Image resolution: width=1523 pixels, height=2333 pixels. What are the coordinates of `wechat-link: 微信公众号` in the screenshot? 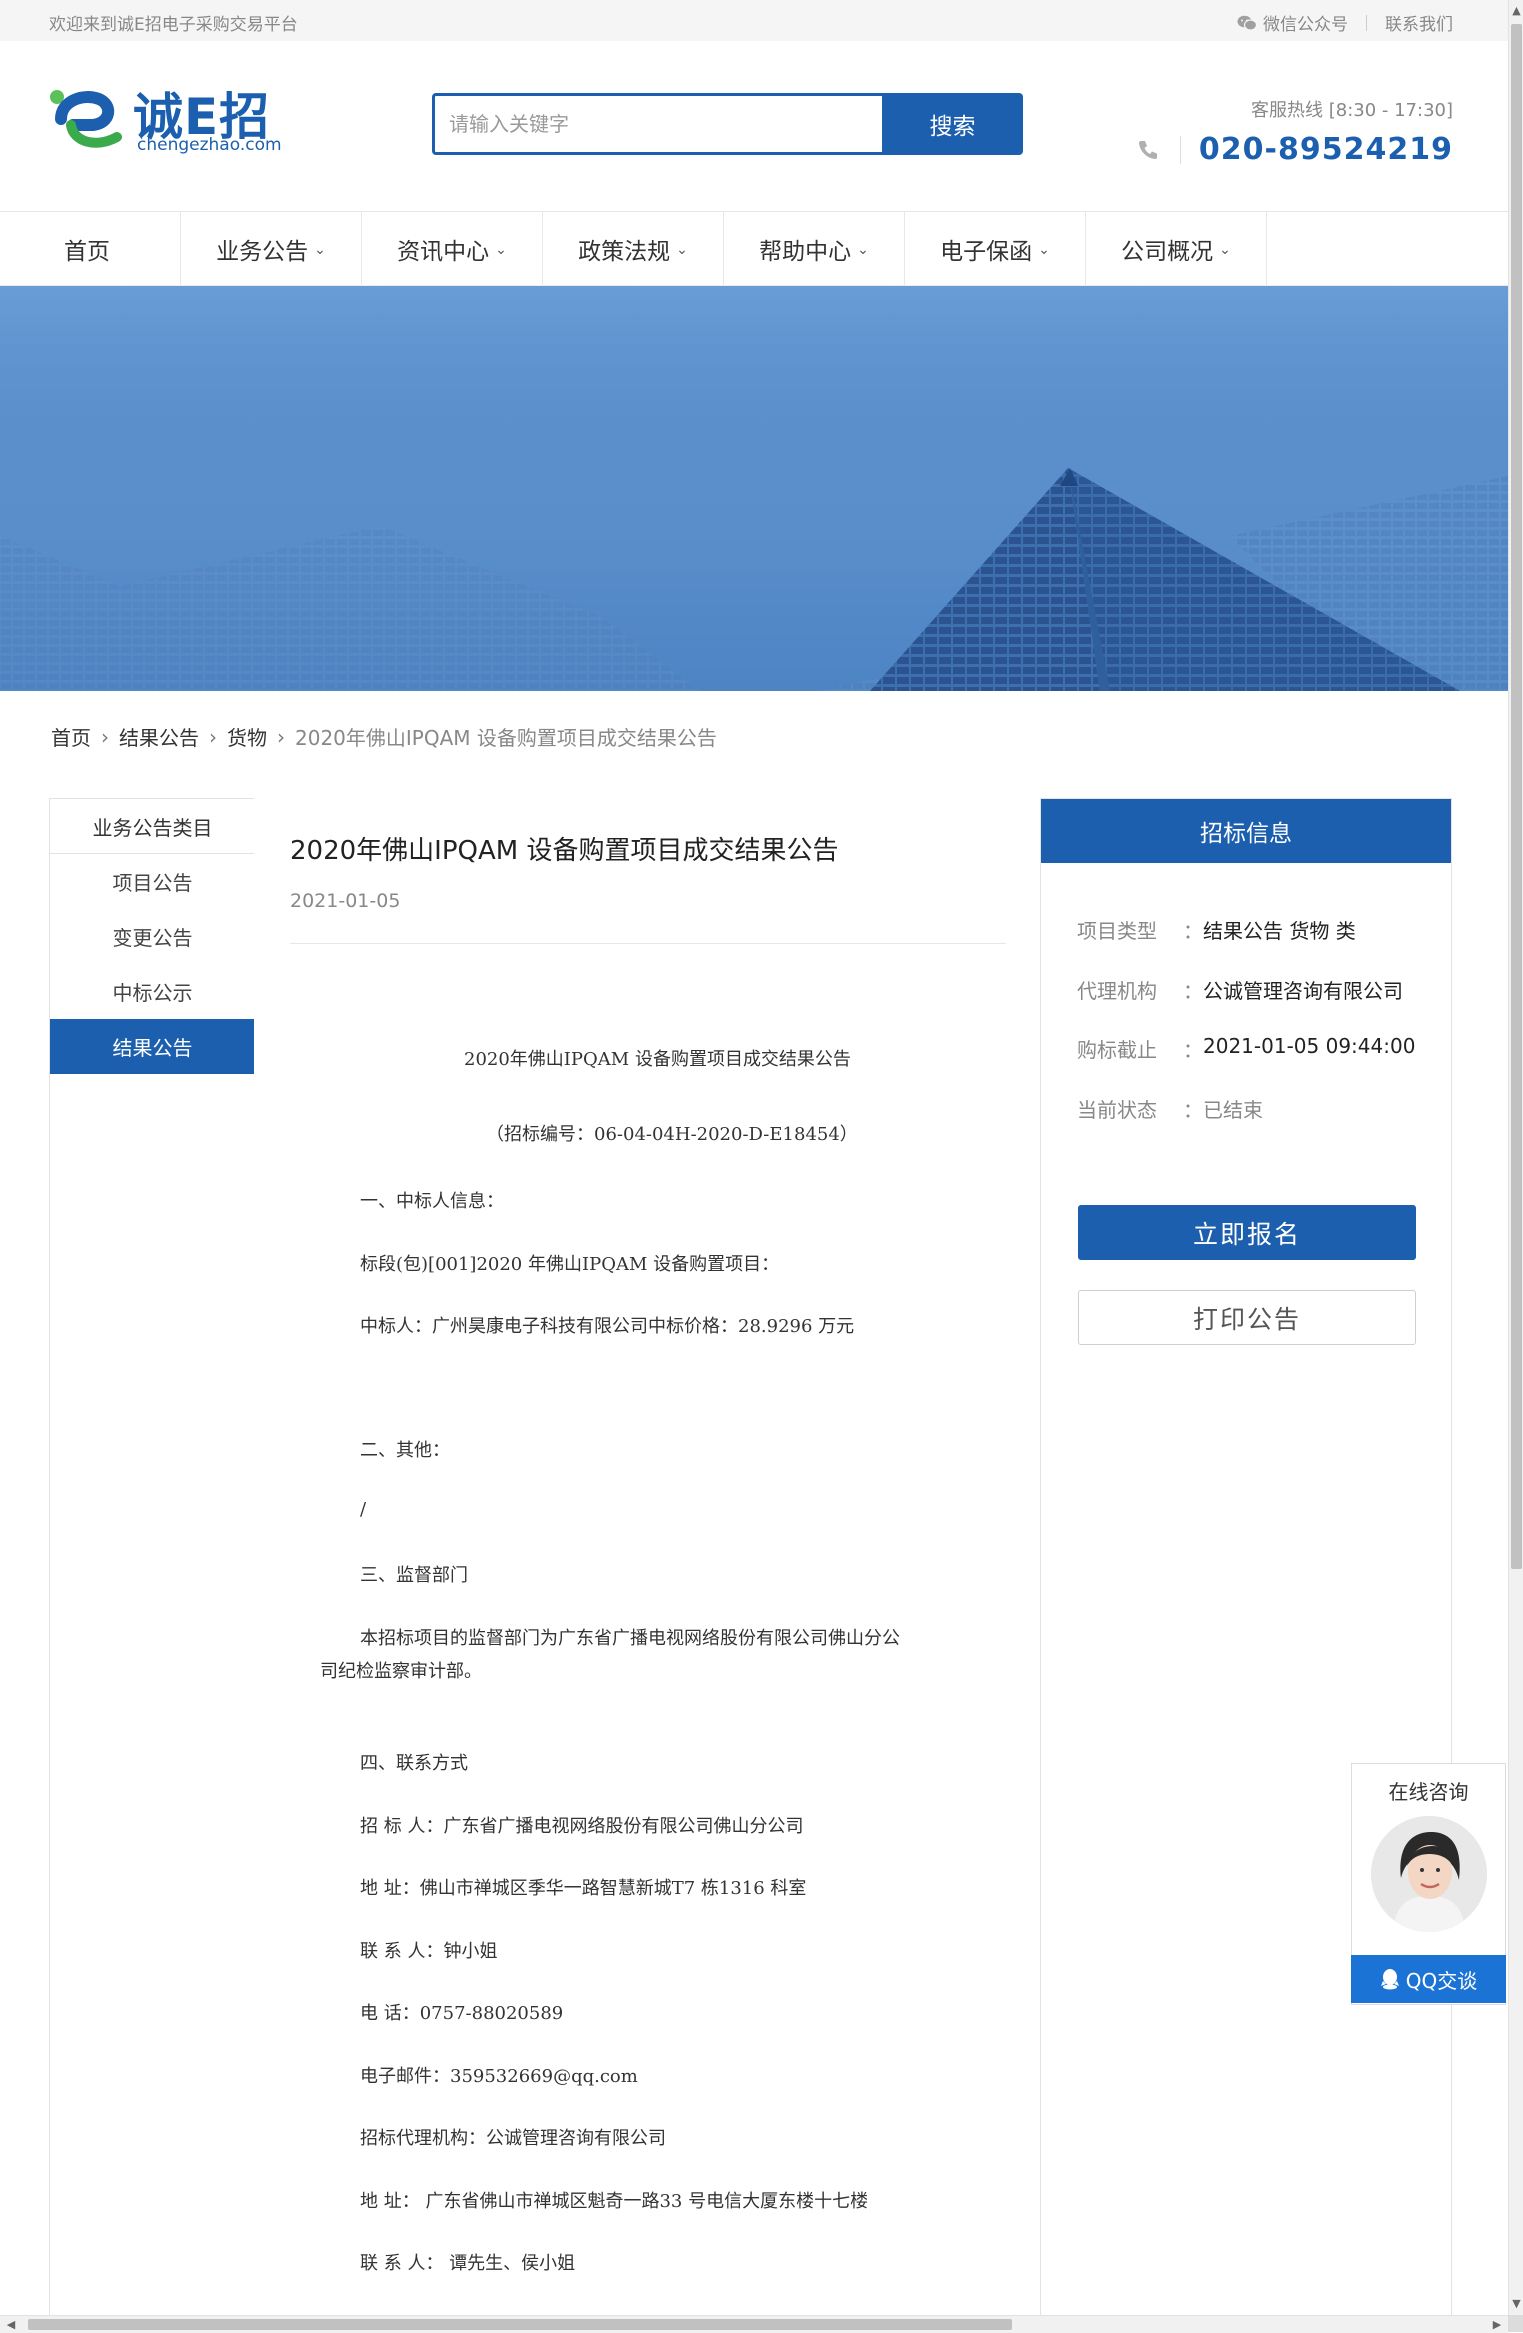 It's located at (1292, 22).